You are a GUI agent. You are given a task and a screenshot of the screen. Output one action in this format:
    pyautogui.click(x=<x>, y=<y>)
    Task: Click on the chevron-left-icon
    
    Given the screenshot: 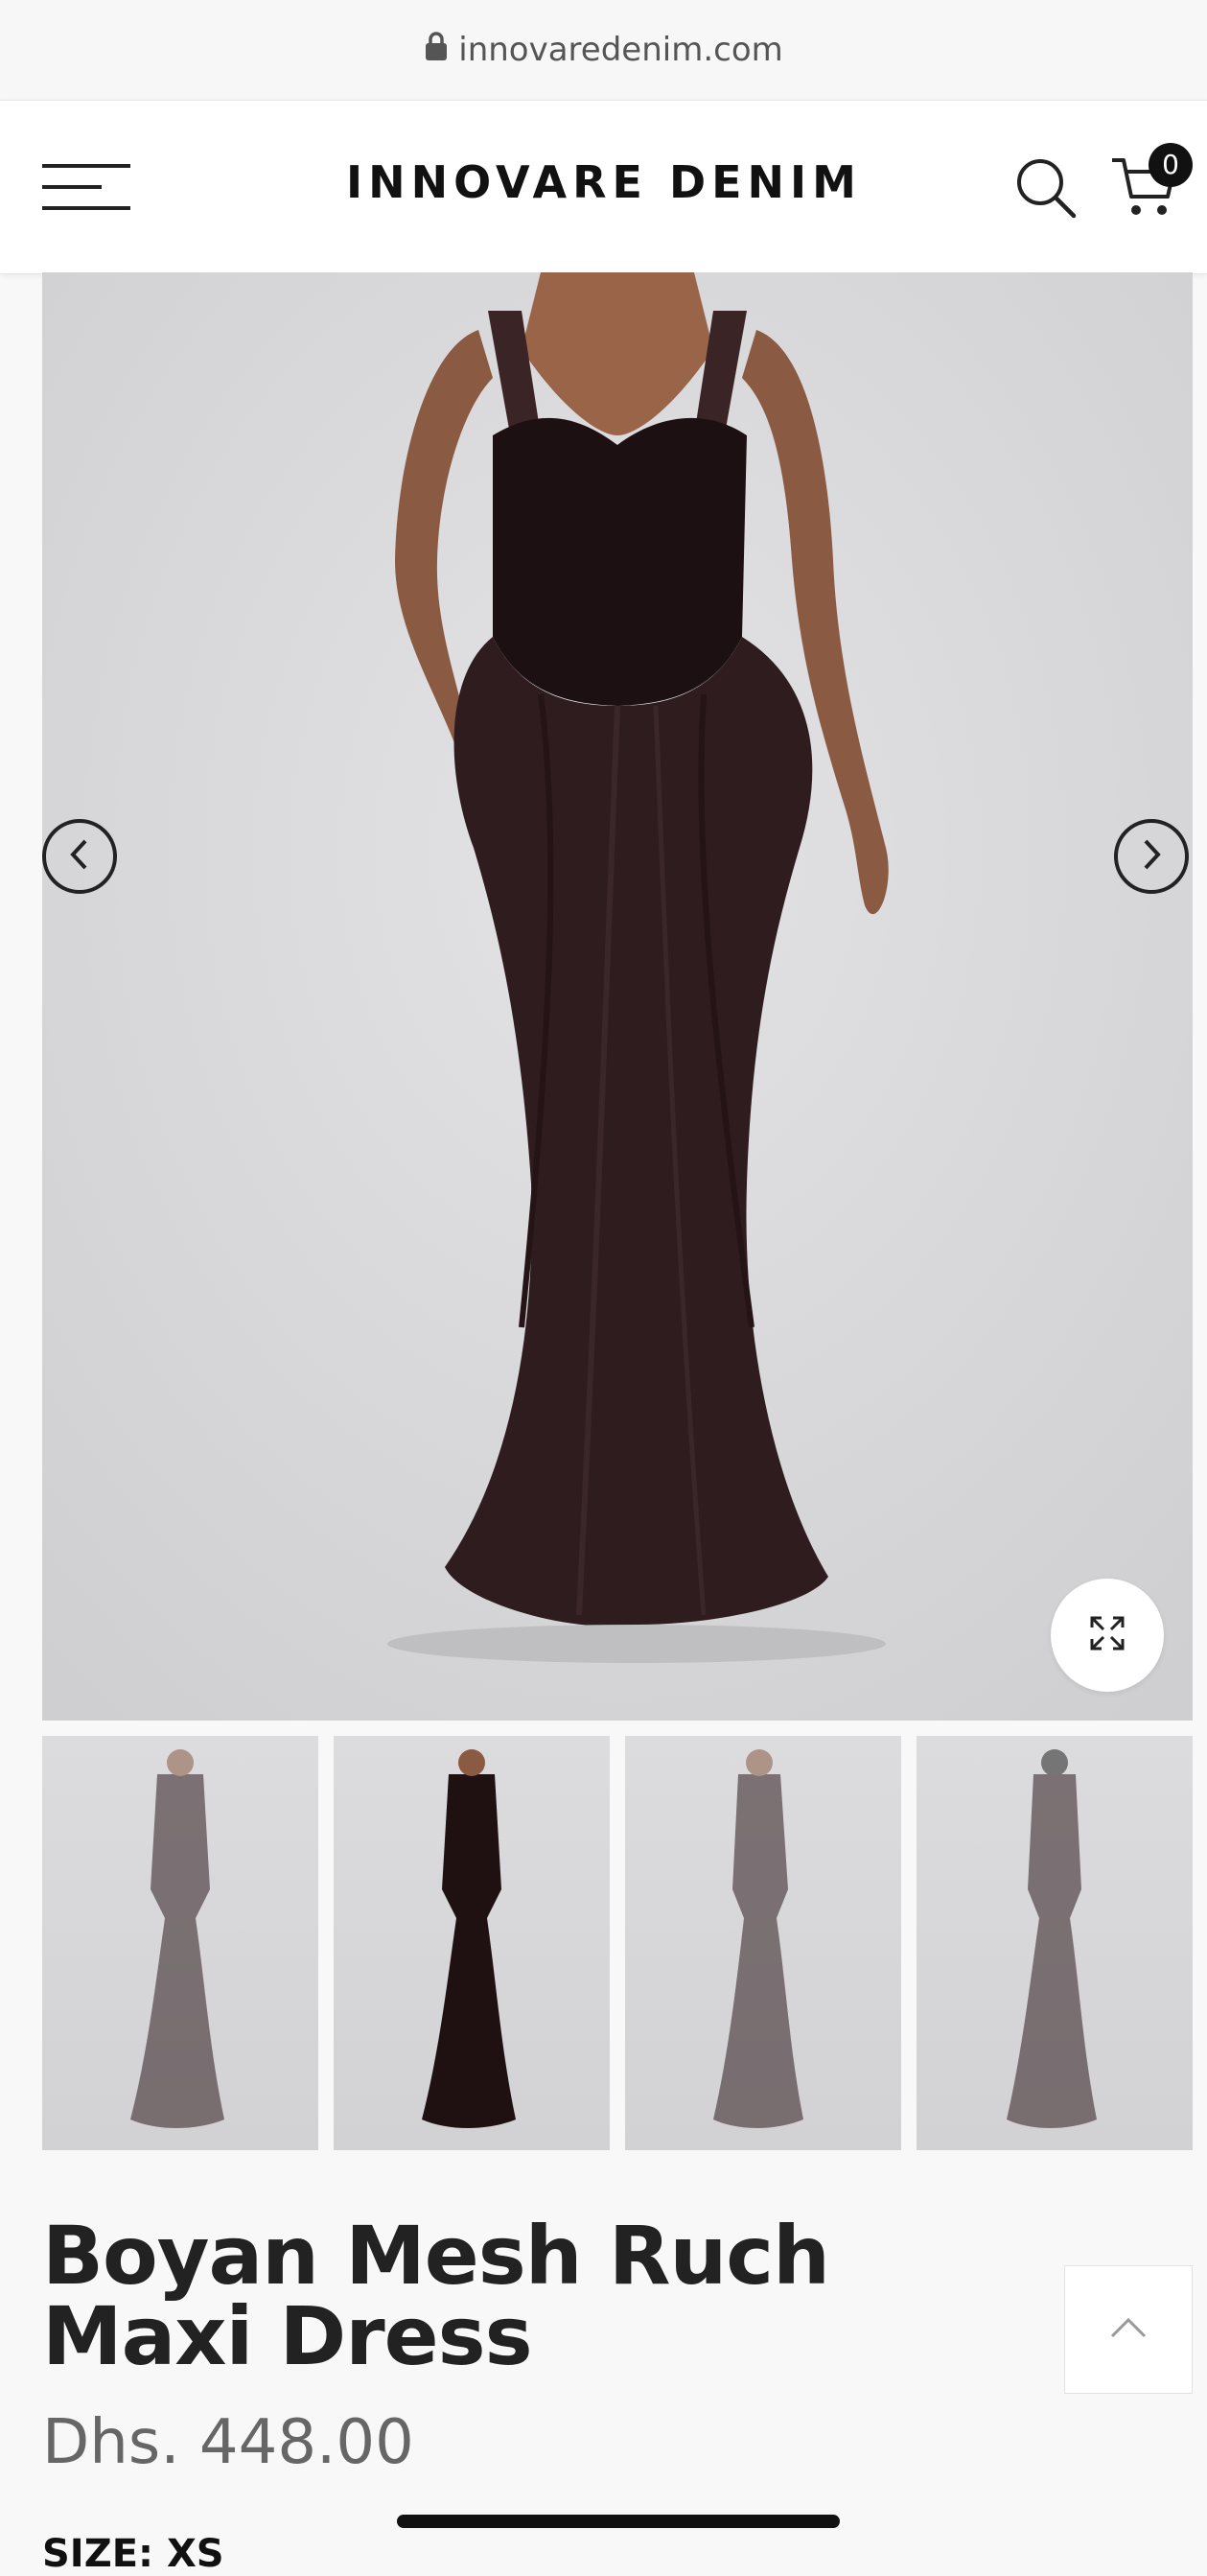 What is the action you would take?
    pyautogui.click(x=79, y=857)
    